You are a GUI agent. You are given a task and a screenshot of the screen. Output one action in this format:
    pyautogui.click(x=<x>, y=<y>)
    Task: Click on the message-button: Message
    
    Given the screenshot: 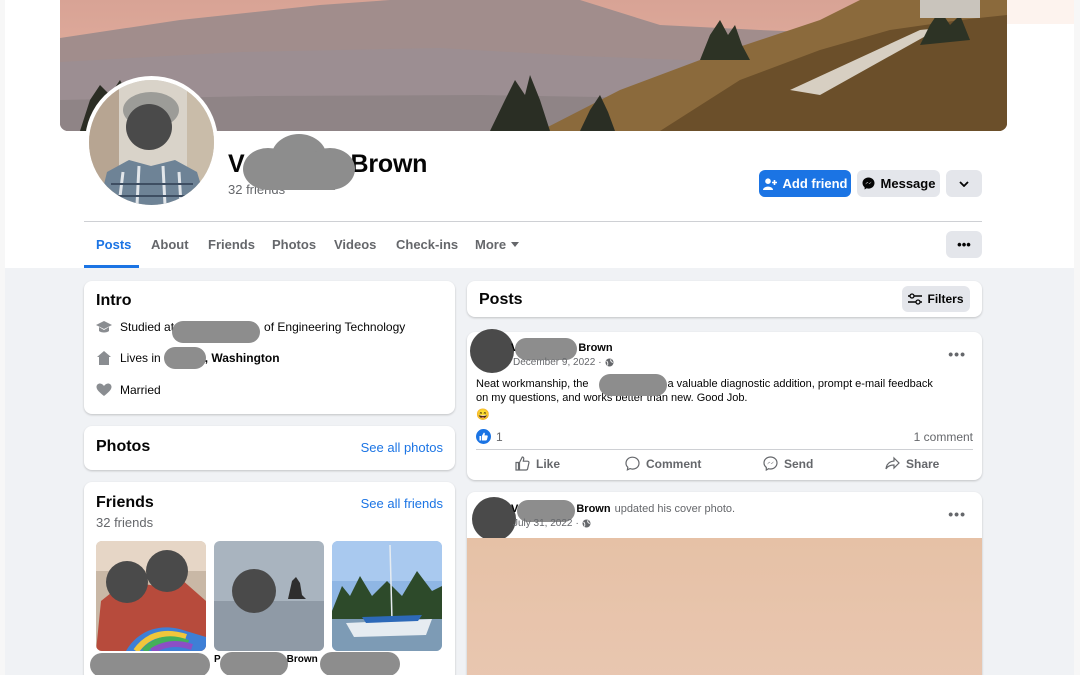 What is the action you would take?
    pyautogui.click(x=898, y=183)
    